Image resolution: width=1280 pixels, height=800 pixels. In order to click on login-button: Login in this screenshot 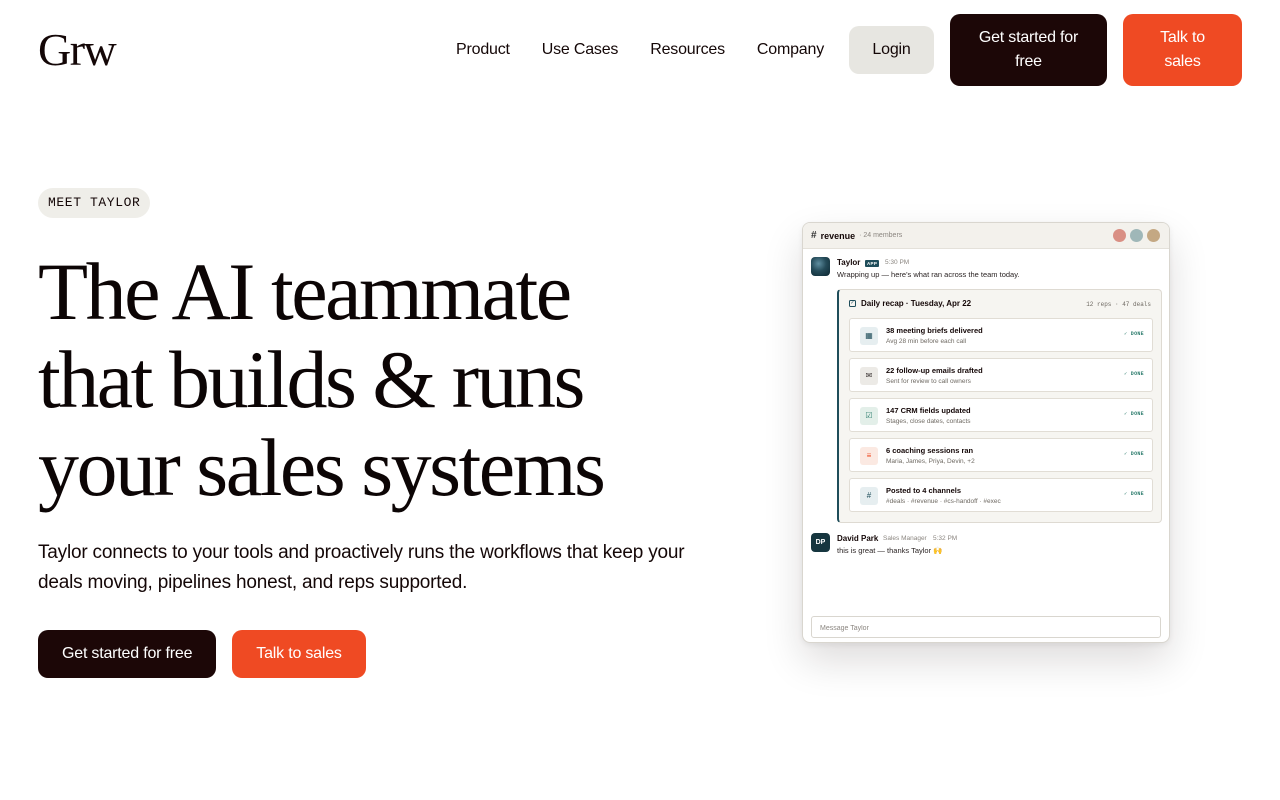, I will do `click(891, 50)`.